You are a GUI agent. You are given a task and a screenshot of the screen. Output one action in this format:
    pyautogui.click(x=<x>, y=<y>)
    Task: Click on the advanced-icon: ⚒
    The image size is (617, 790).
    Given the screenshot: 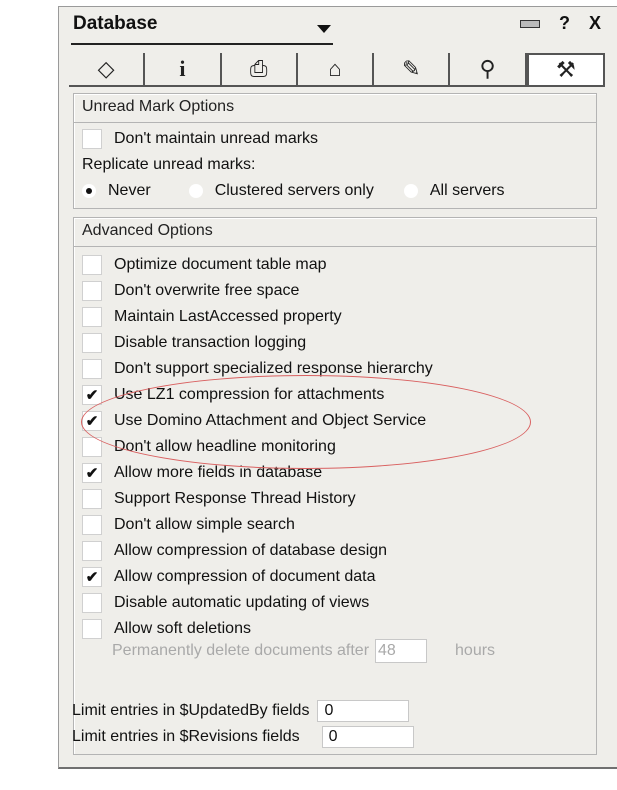 What is the action you would take?
    pyautogui.click(x=565, y=69)
    